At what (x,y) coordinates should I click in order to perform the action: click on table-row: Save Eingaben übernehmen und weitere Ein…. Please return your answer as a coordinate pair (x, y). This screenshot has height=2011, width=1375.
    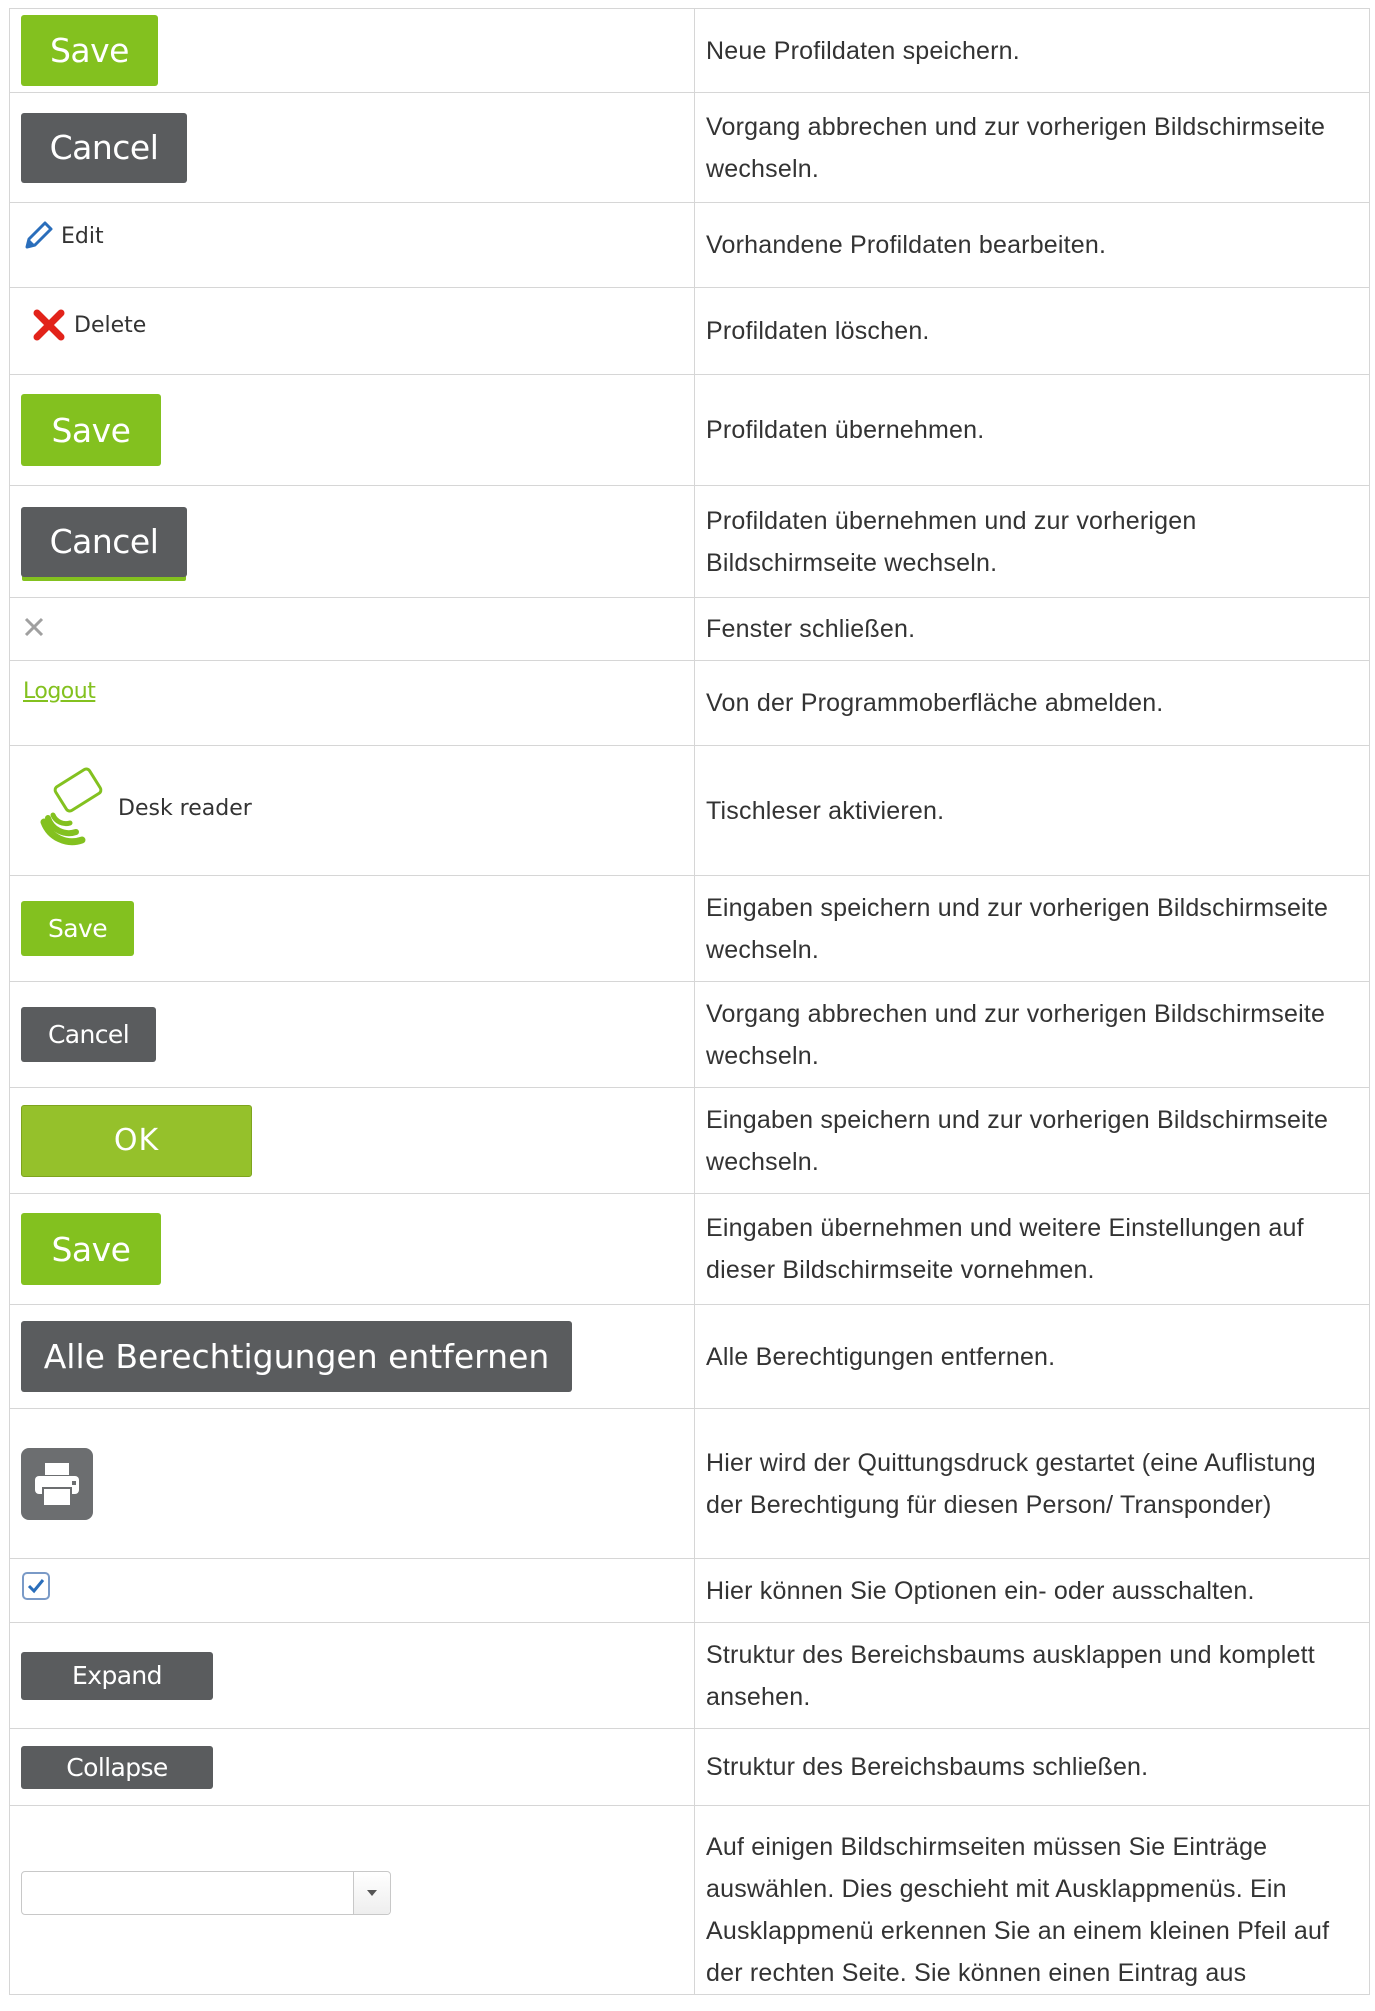
    Looking at the image, I should click on (689, 1249).